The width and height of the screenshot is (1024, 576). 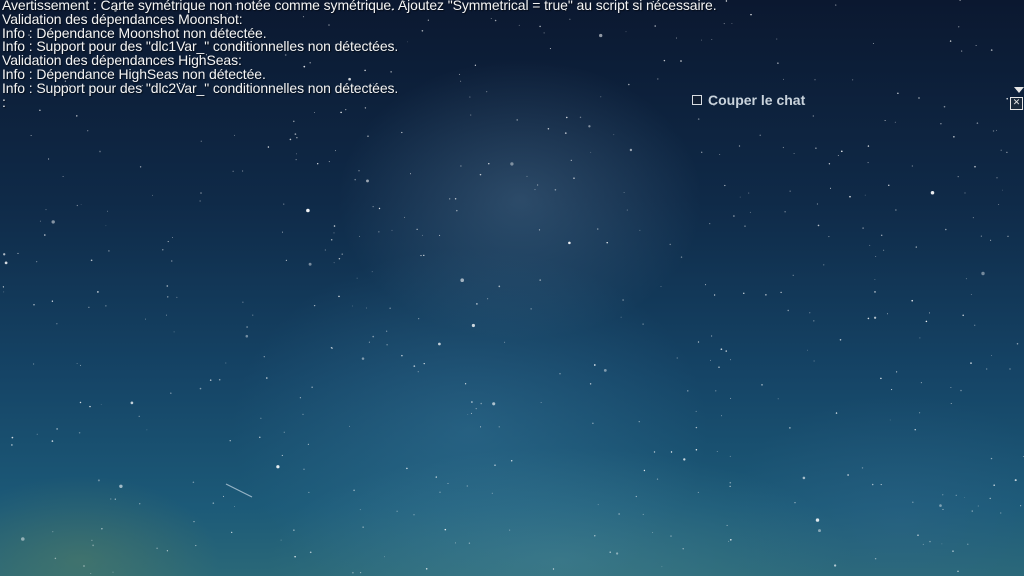 What do you see at coordinates (697, 100) in the screenshot?
I see `mute-chat-checkbox` at bounding box center [697, 100].